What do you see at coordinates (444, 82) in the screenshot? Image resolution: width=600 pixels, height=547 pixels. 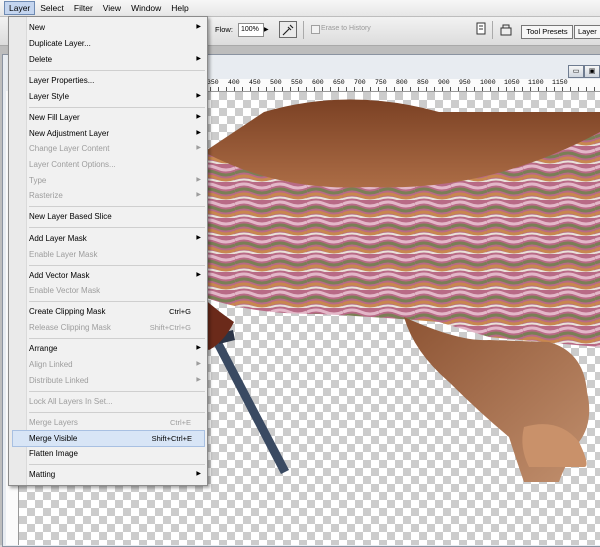 I see `ruler-tick: 900` at bounding box center [444, 82].